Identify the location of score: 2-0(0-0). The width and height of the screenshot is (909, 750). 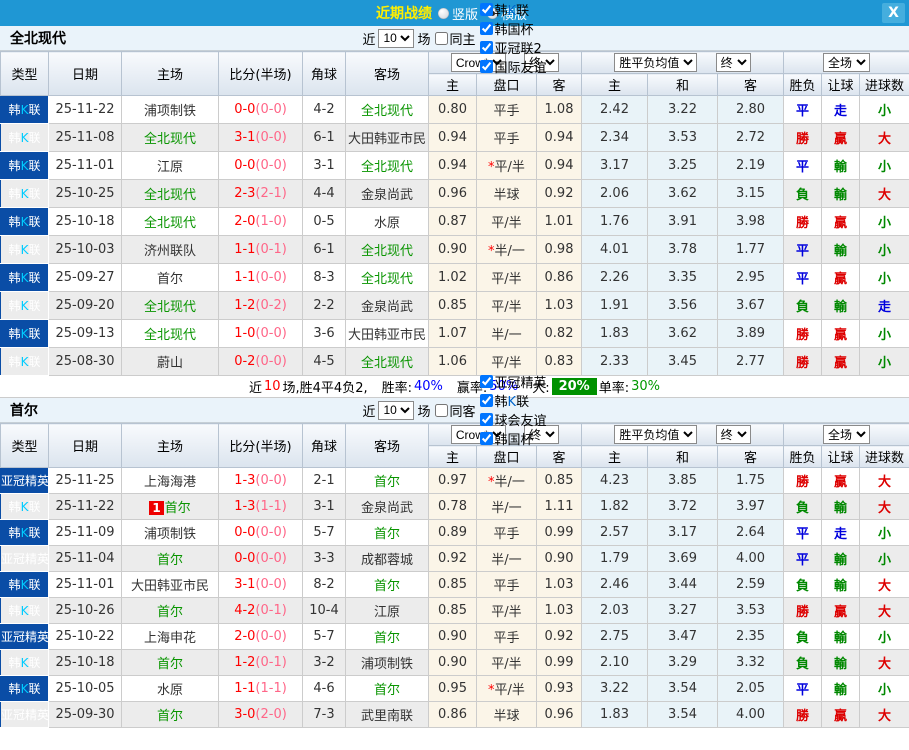
(260, 636).